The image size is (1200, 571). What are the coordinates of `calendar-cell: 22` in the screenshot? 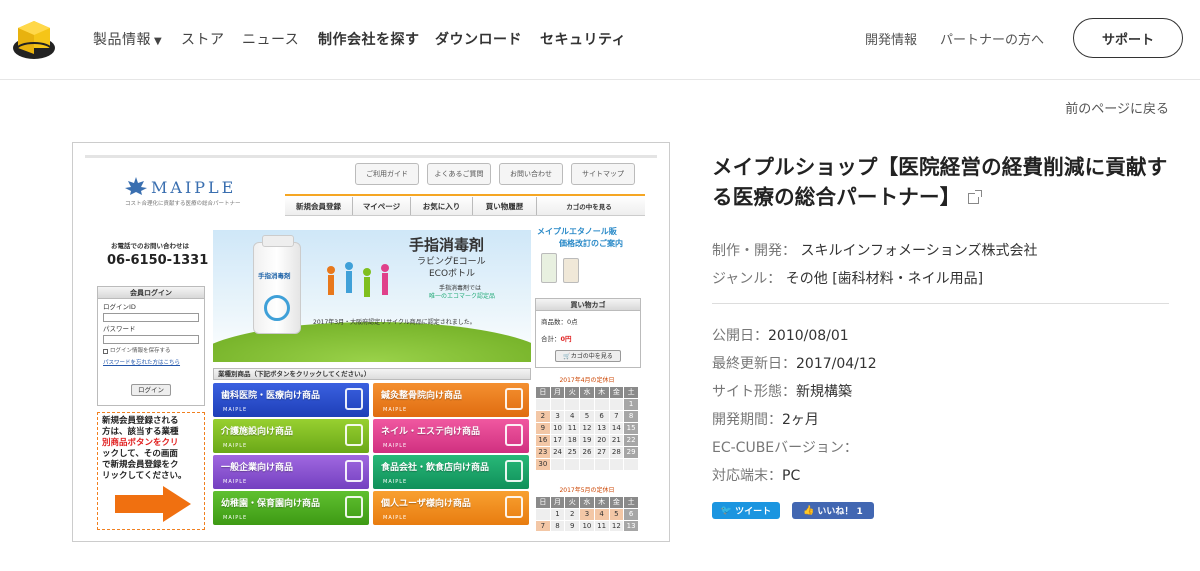 It's located at (631, 440).